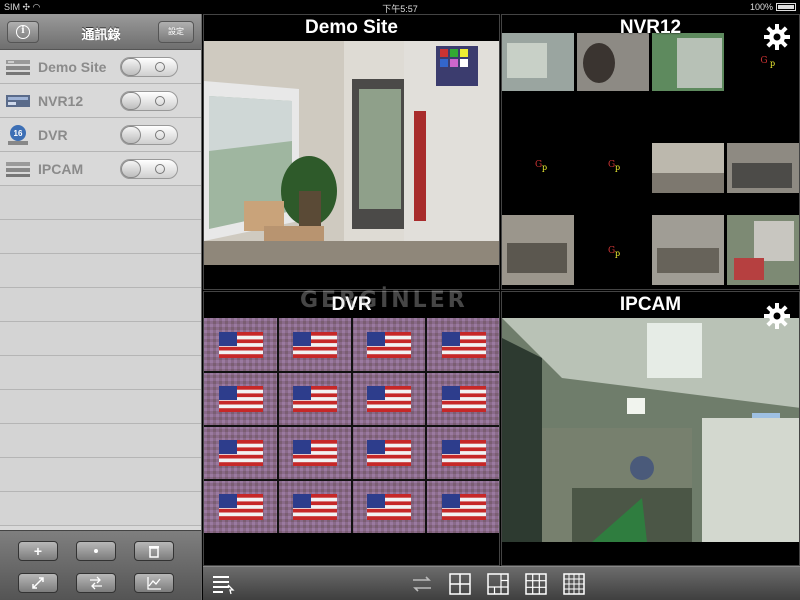 The height and width of the screenshot is (600, 800). I want to click on fullscreen-button, so click(38, 583).